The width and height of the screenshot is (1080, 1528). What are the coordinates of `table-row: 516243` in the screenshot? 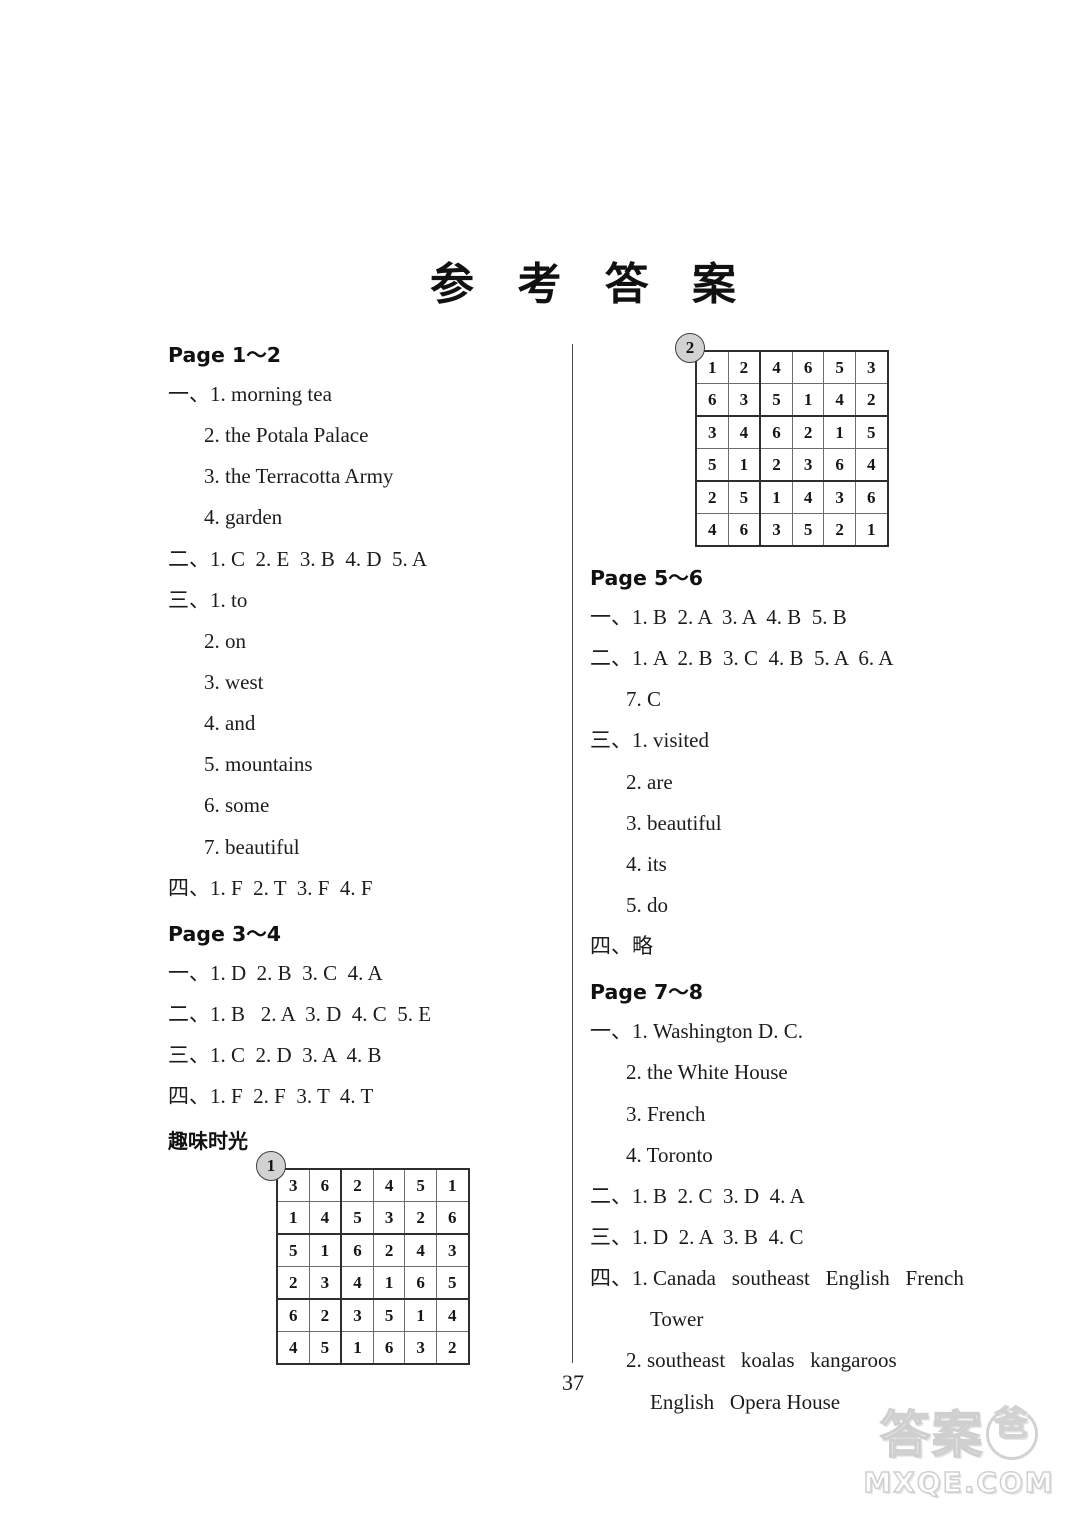 It's located at (372, 1250).